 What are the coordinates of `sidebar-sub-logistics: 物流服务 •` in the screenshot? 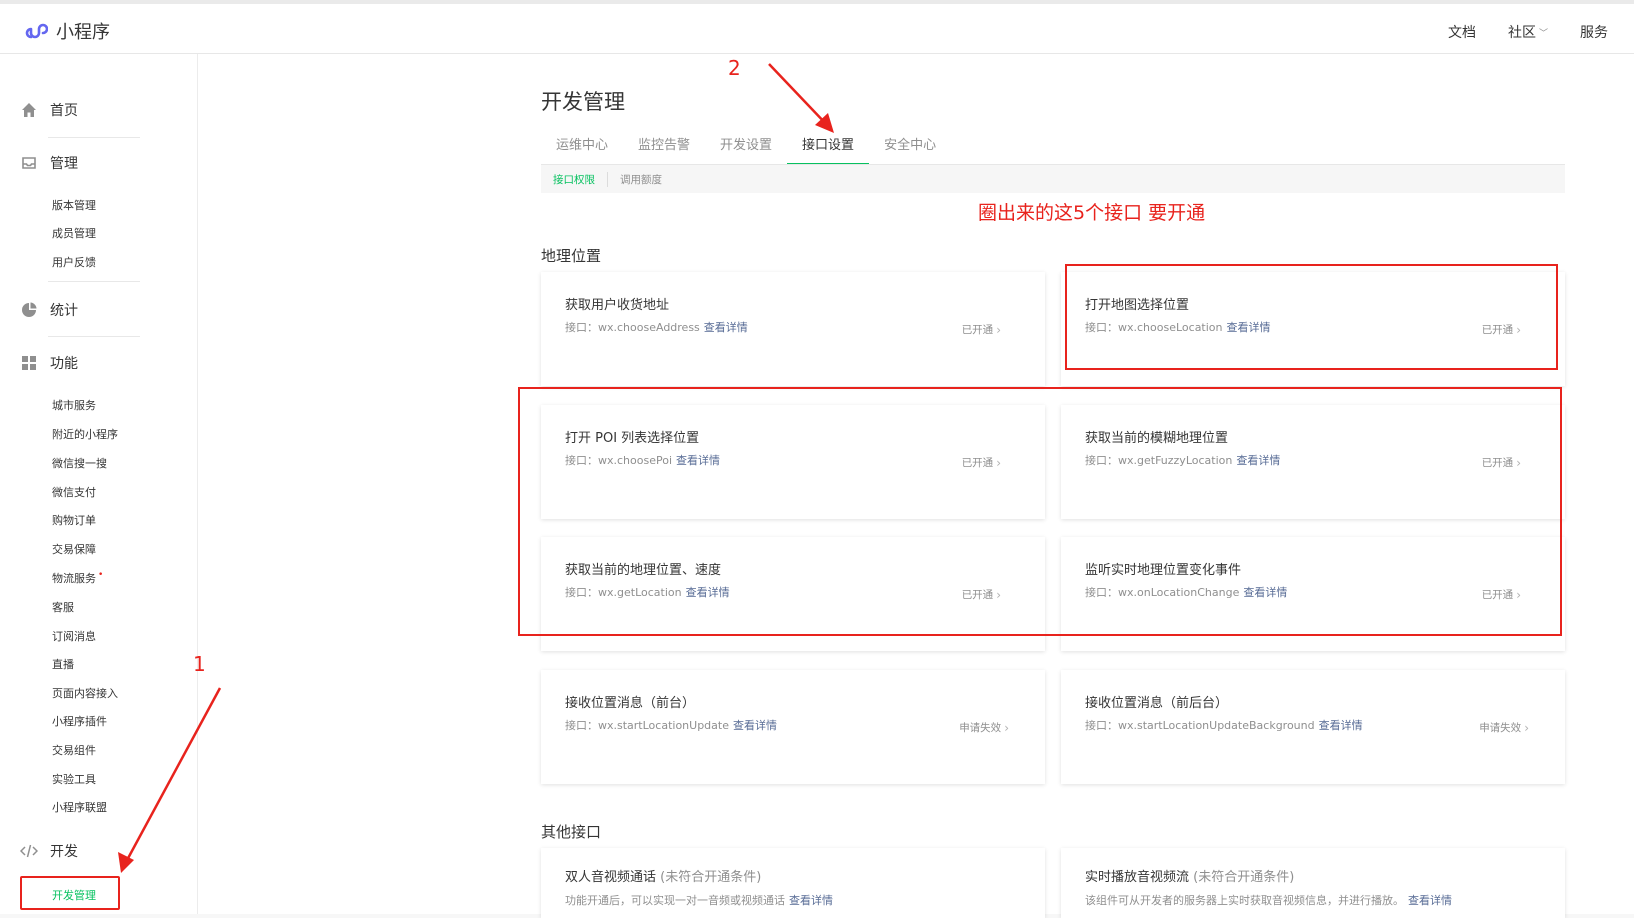 It's located at (77, 578).